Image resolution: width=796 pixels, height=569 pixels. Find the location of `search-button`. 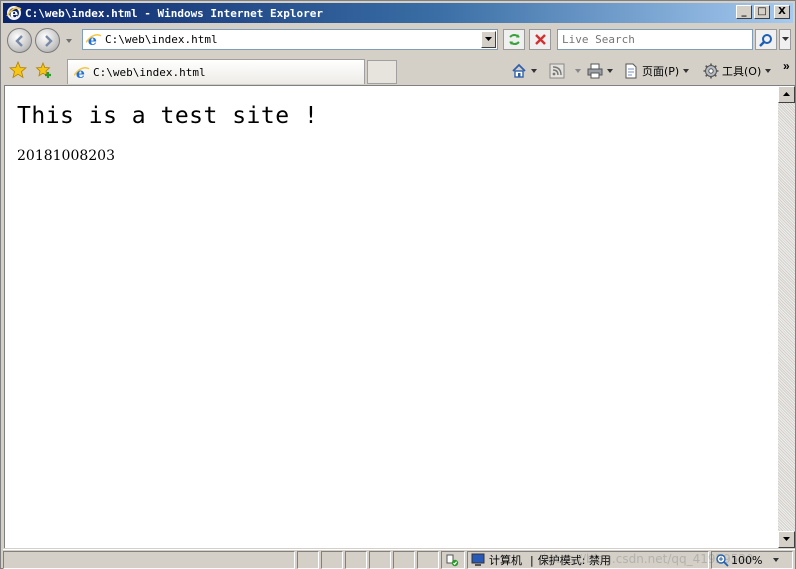

search-button is located at coordinates (766, 39).